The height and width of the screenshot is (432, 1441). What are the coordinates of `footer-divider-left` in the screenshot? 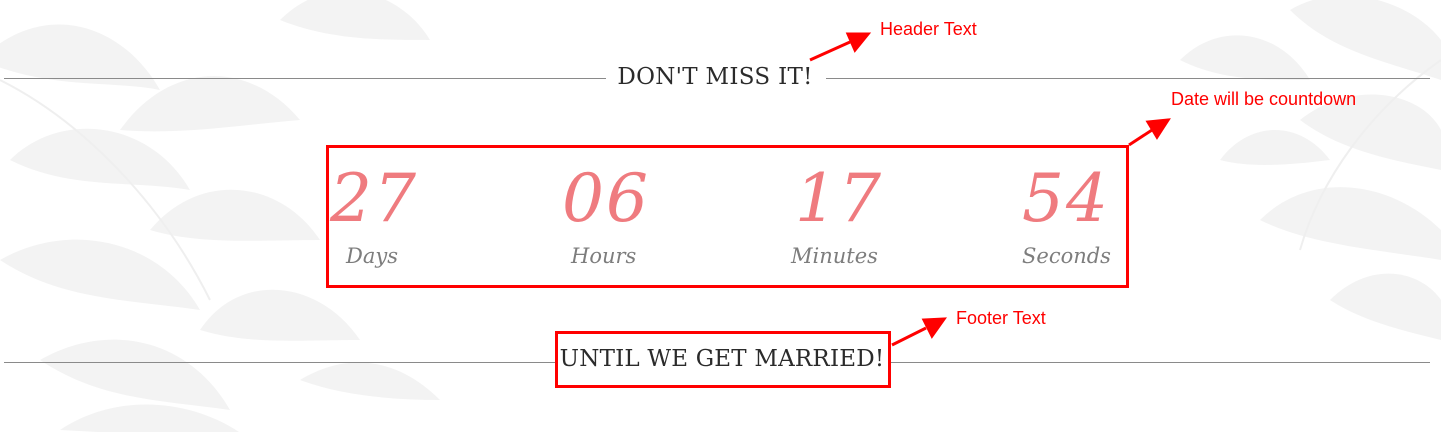 It's located at (279, 362).